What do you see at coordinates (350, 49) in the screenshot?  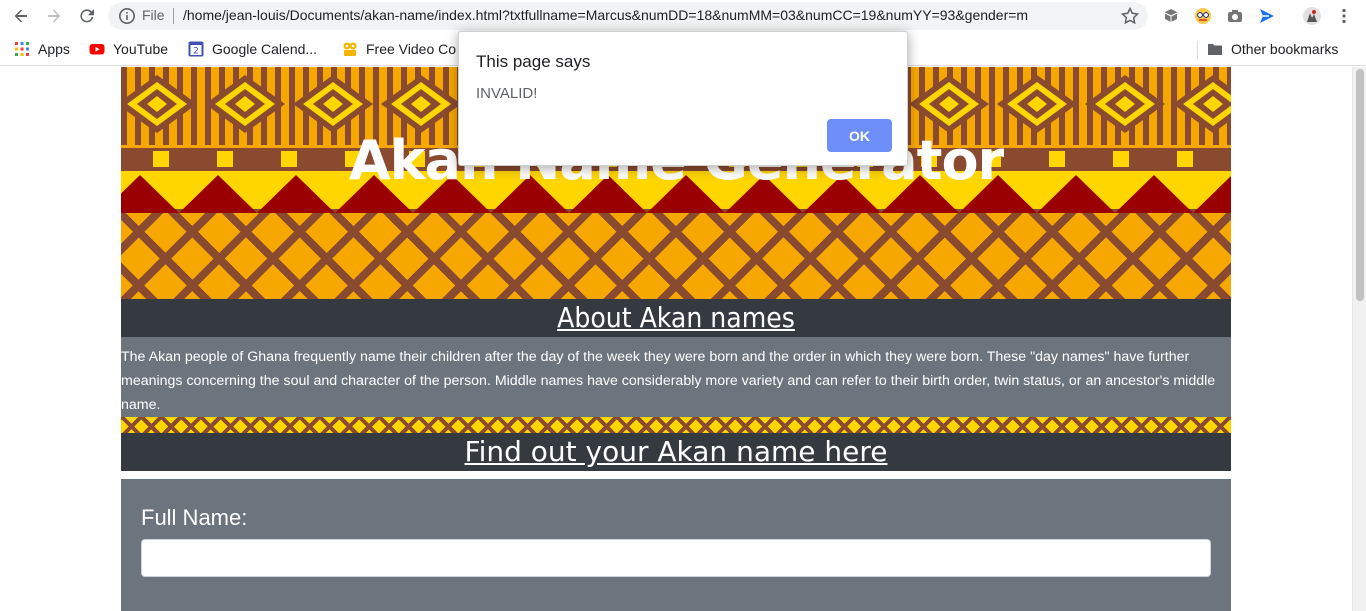 I see `video-converter-icon` at bounding box center [350, 49].